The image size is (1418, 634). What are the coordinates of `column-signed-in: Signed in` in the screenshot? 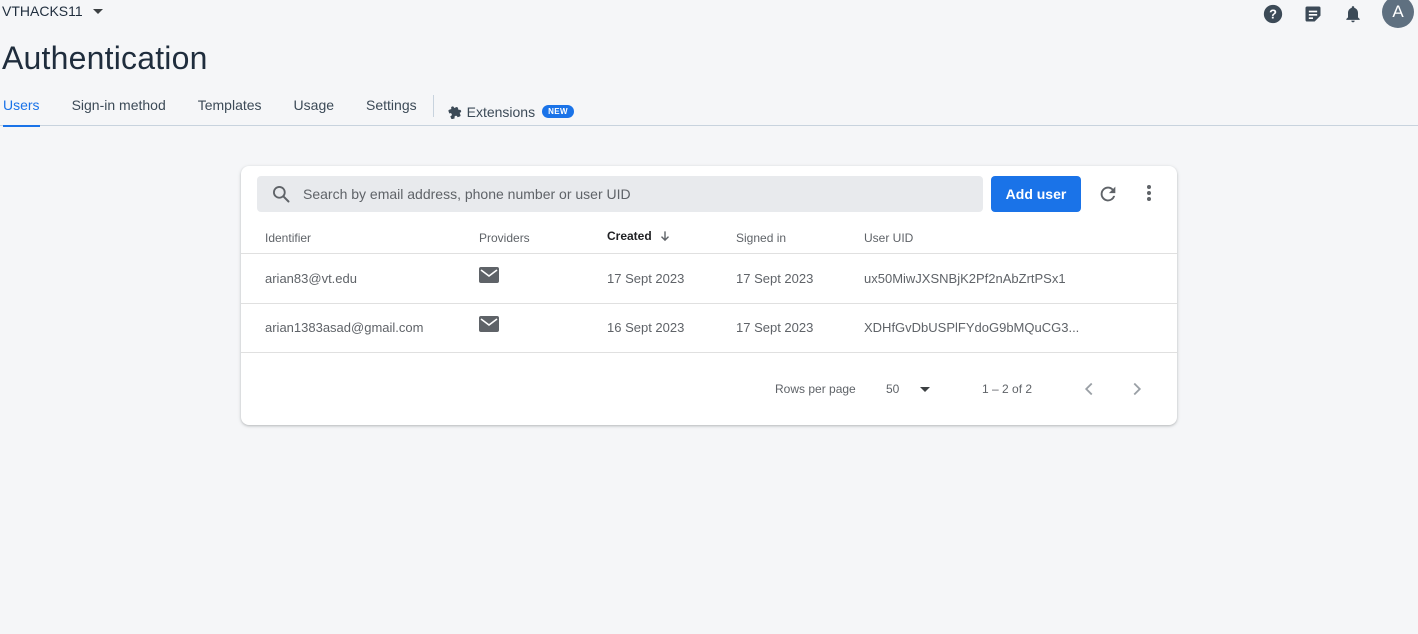 It's located at (761, 238).